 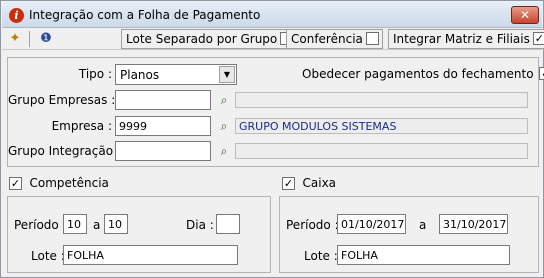 I want to click on caixa-lote-input: FOLHA, so click(x=423, y=255).